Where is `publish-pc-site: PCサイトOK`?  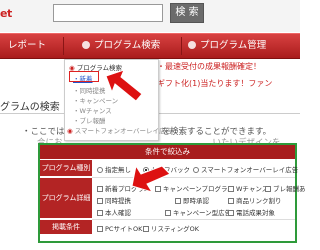 publish-pc-site: PCサイトOK is located at coordinates (119, 228).